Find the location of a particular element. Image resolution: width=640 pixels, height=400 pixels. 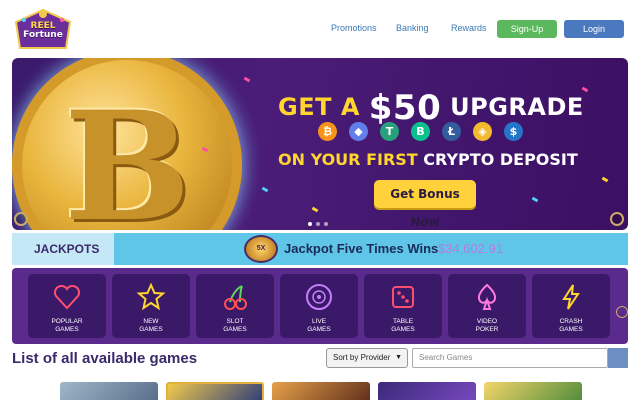

category-table-games: TABLE GAMES is located at coordinates (403, 306).